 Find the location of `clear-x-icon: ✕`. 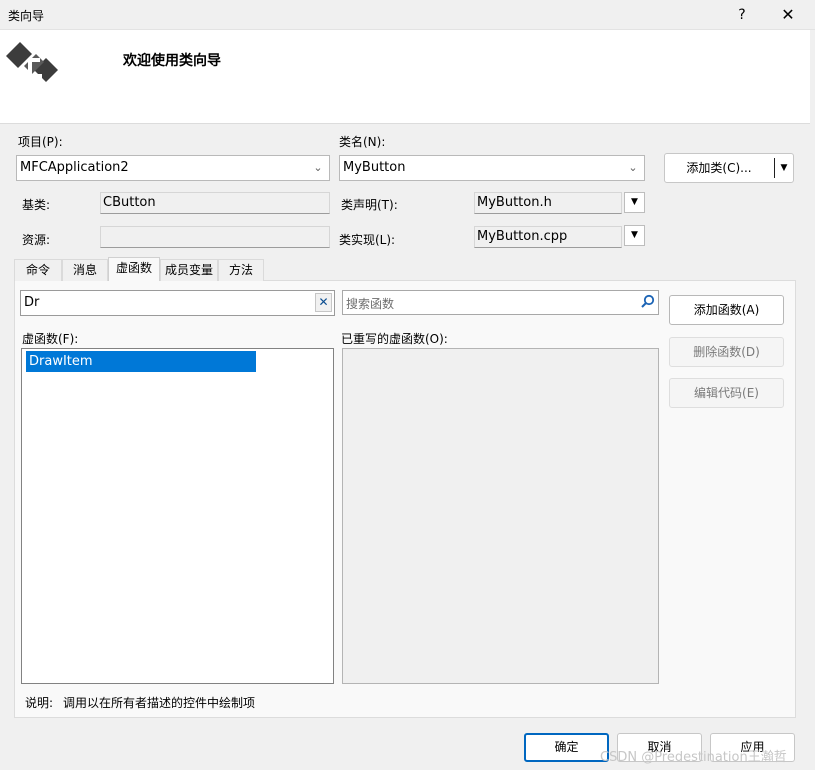

clear-x-icon: ✕ is located at coordinates (323, 302).